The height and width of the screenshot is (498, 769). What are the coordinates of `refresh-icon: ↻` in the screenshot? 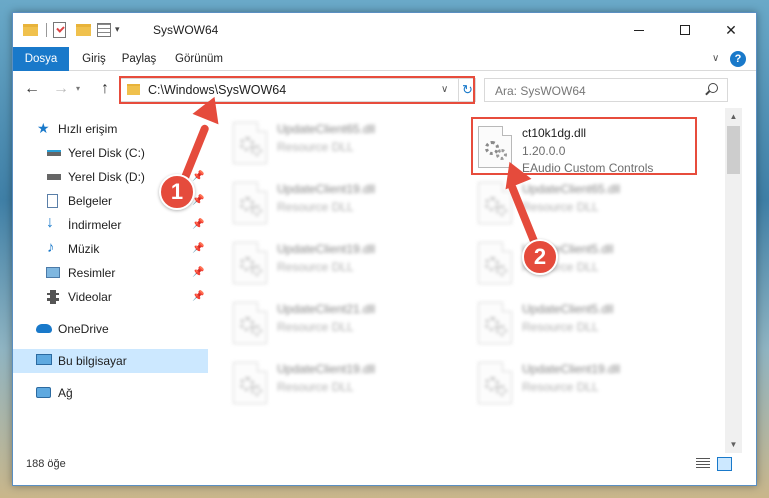 It's located at (467, 90).